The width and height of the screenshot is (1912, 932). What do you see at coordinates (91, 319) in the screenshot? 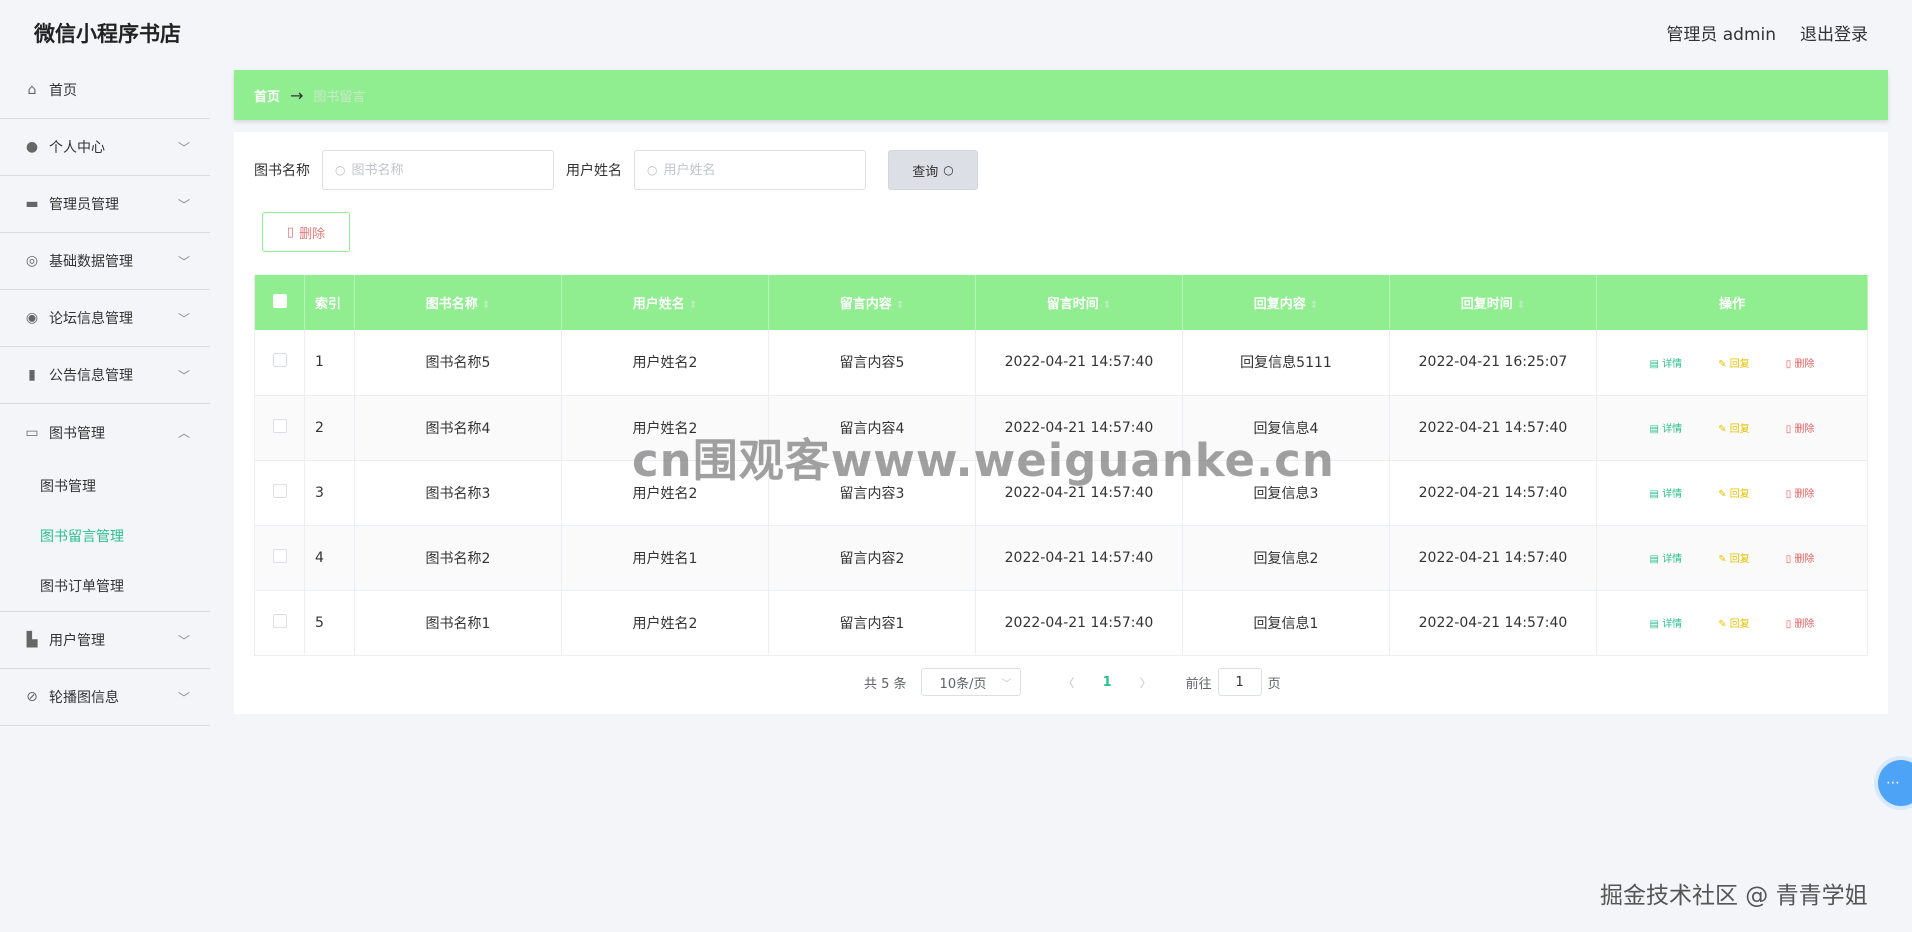
I see `sidebar-item-label: 论坛信息管理` at bounding box center [91, 319].